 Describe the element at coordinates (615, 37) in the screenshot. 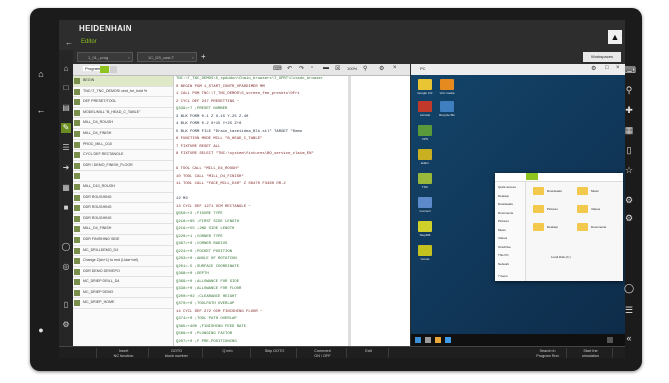

I see `warning-icon: ▲` at that location.